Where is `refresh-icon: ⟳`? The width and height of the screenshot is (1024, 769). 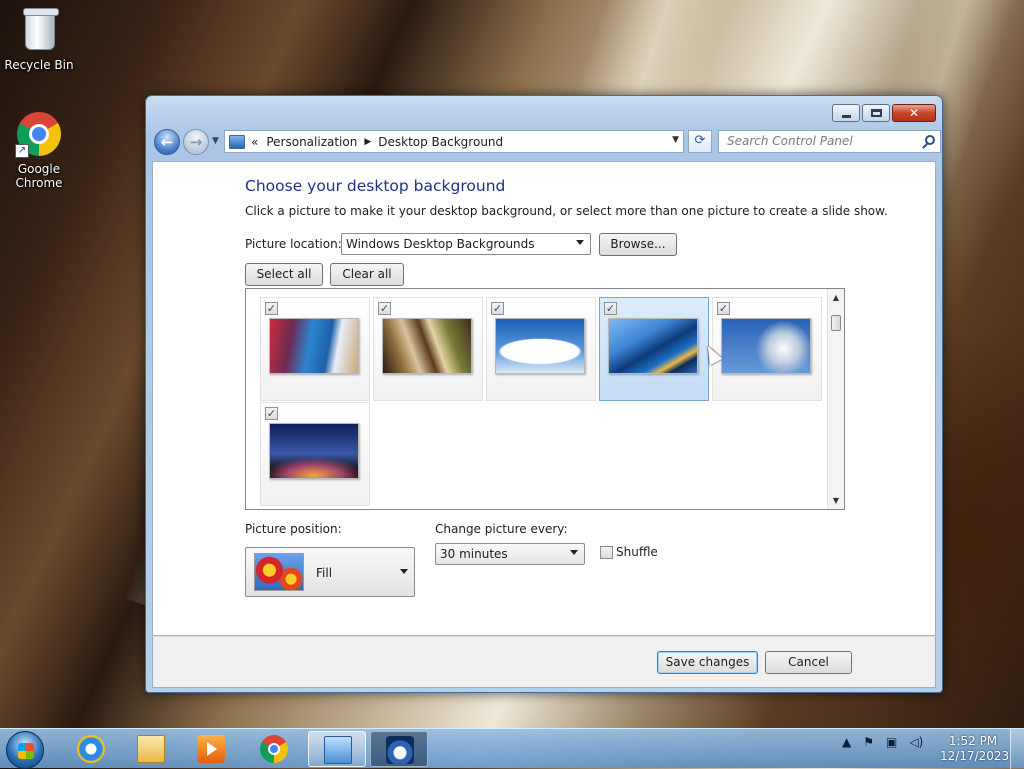
refresh-icon: ⟳ is located at coordinates (700, 140).